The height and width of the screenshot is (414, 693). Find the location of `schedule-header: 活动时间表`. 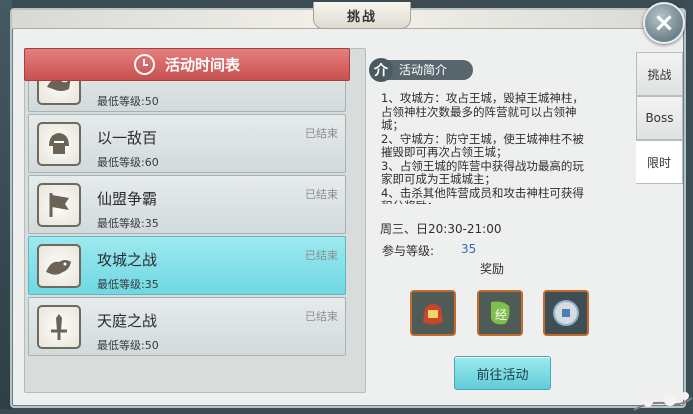

schedule-header: 活动时间表 is located at coordinates (187, 64).